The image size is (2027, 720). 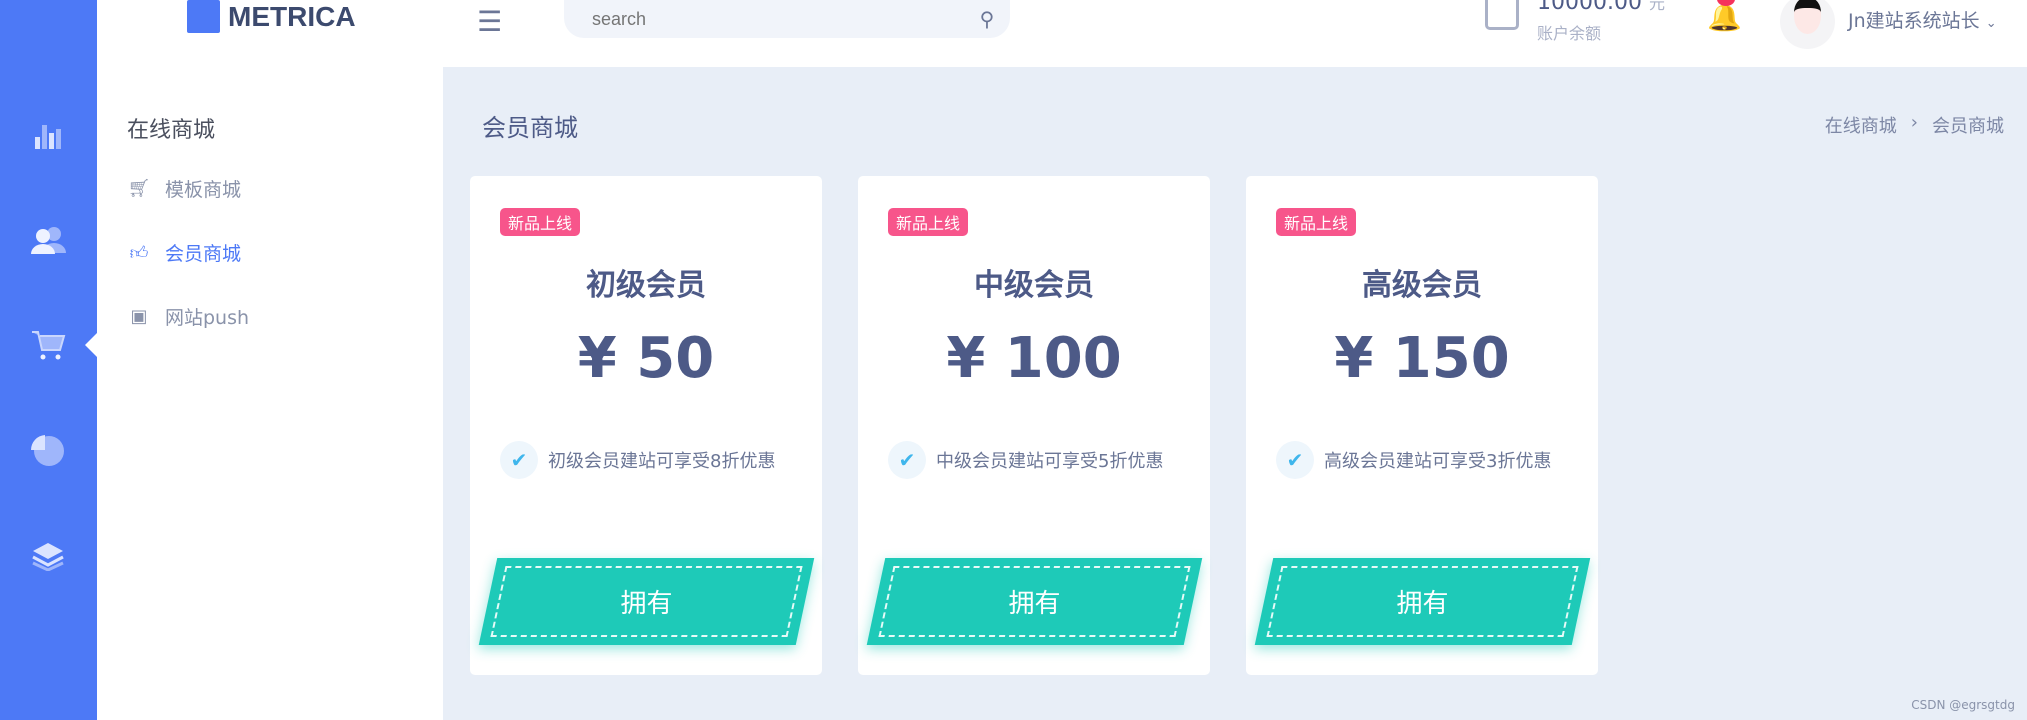 What do you see at coordinates (48, 450) in the screenshot?
I see `pie-chart-icon` at bounding box center [48, 450].